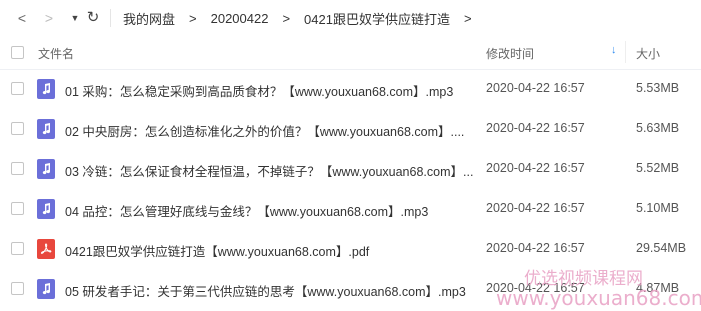  I want to click on file-size: 5.10MB, so click(658, 208).